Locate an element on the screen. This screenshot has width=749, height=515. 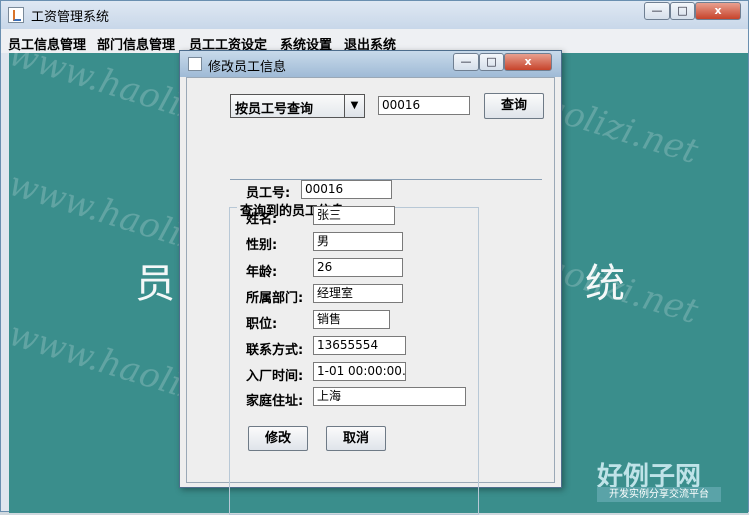
name-label: 姓名: is located at coordinates (262, 219).